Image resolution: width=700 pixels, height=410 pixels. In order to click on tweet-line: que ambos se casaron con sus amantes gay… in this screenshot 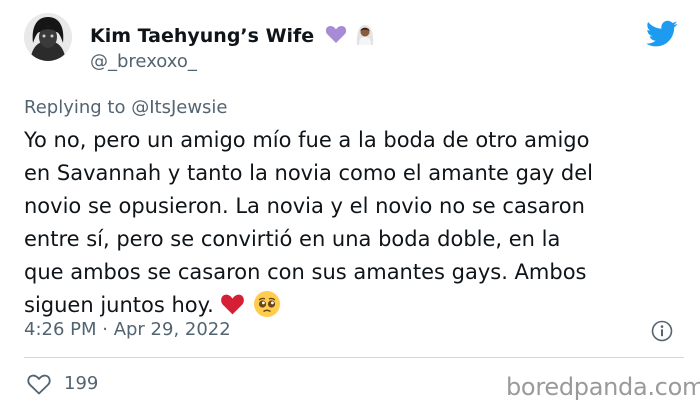, I will do `click(305, 272)`.